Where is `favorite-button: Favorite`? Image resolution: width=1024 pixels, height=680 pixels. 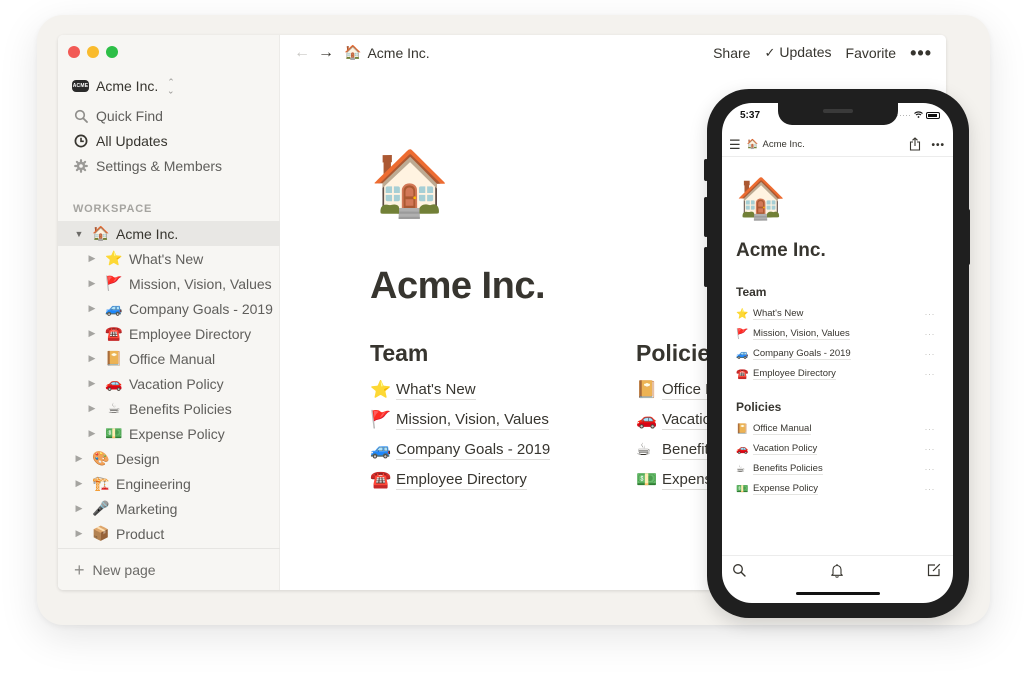 favorite-button: Favorite is located at coordinates (871, 53).